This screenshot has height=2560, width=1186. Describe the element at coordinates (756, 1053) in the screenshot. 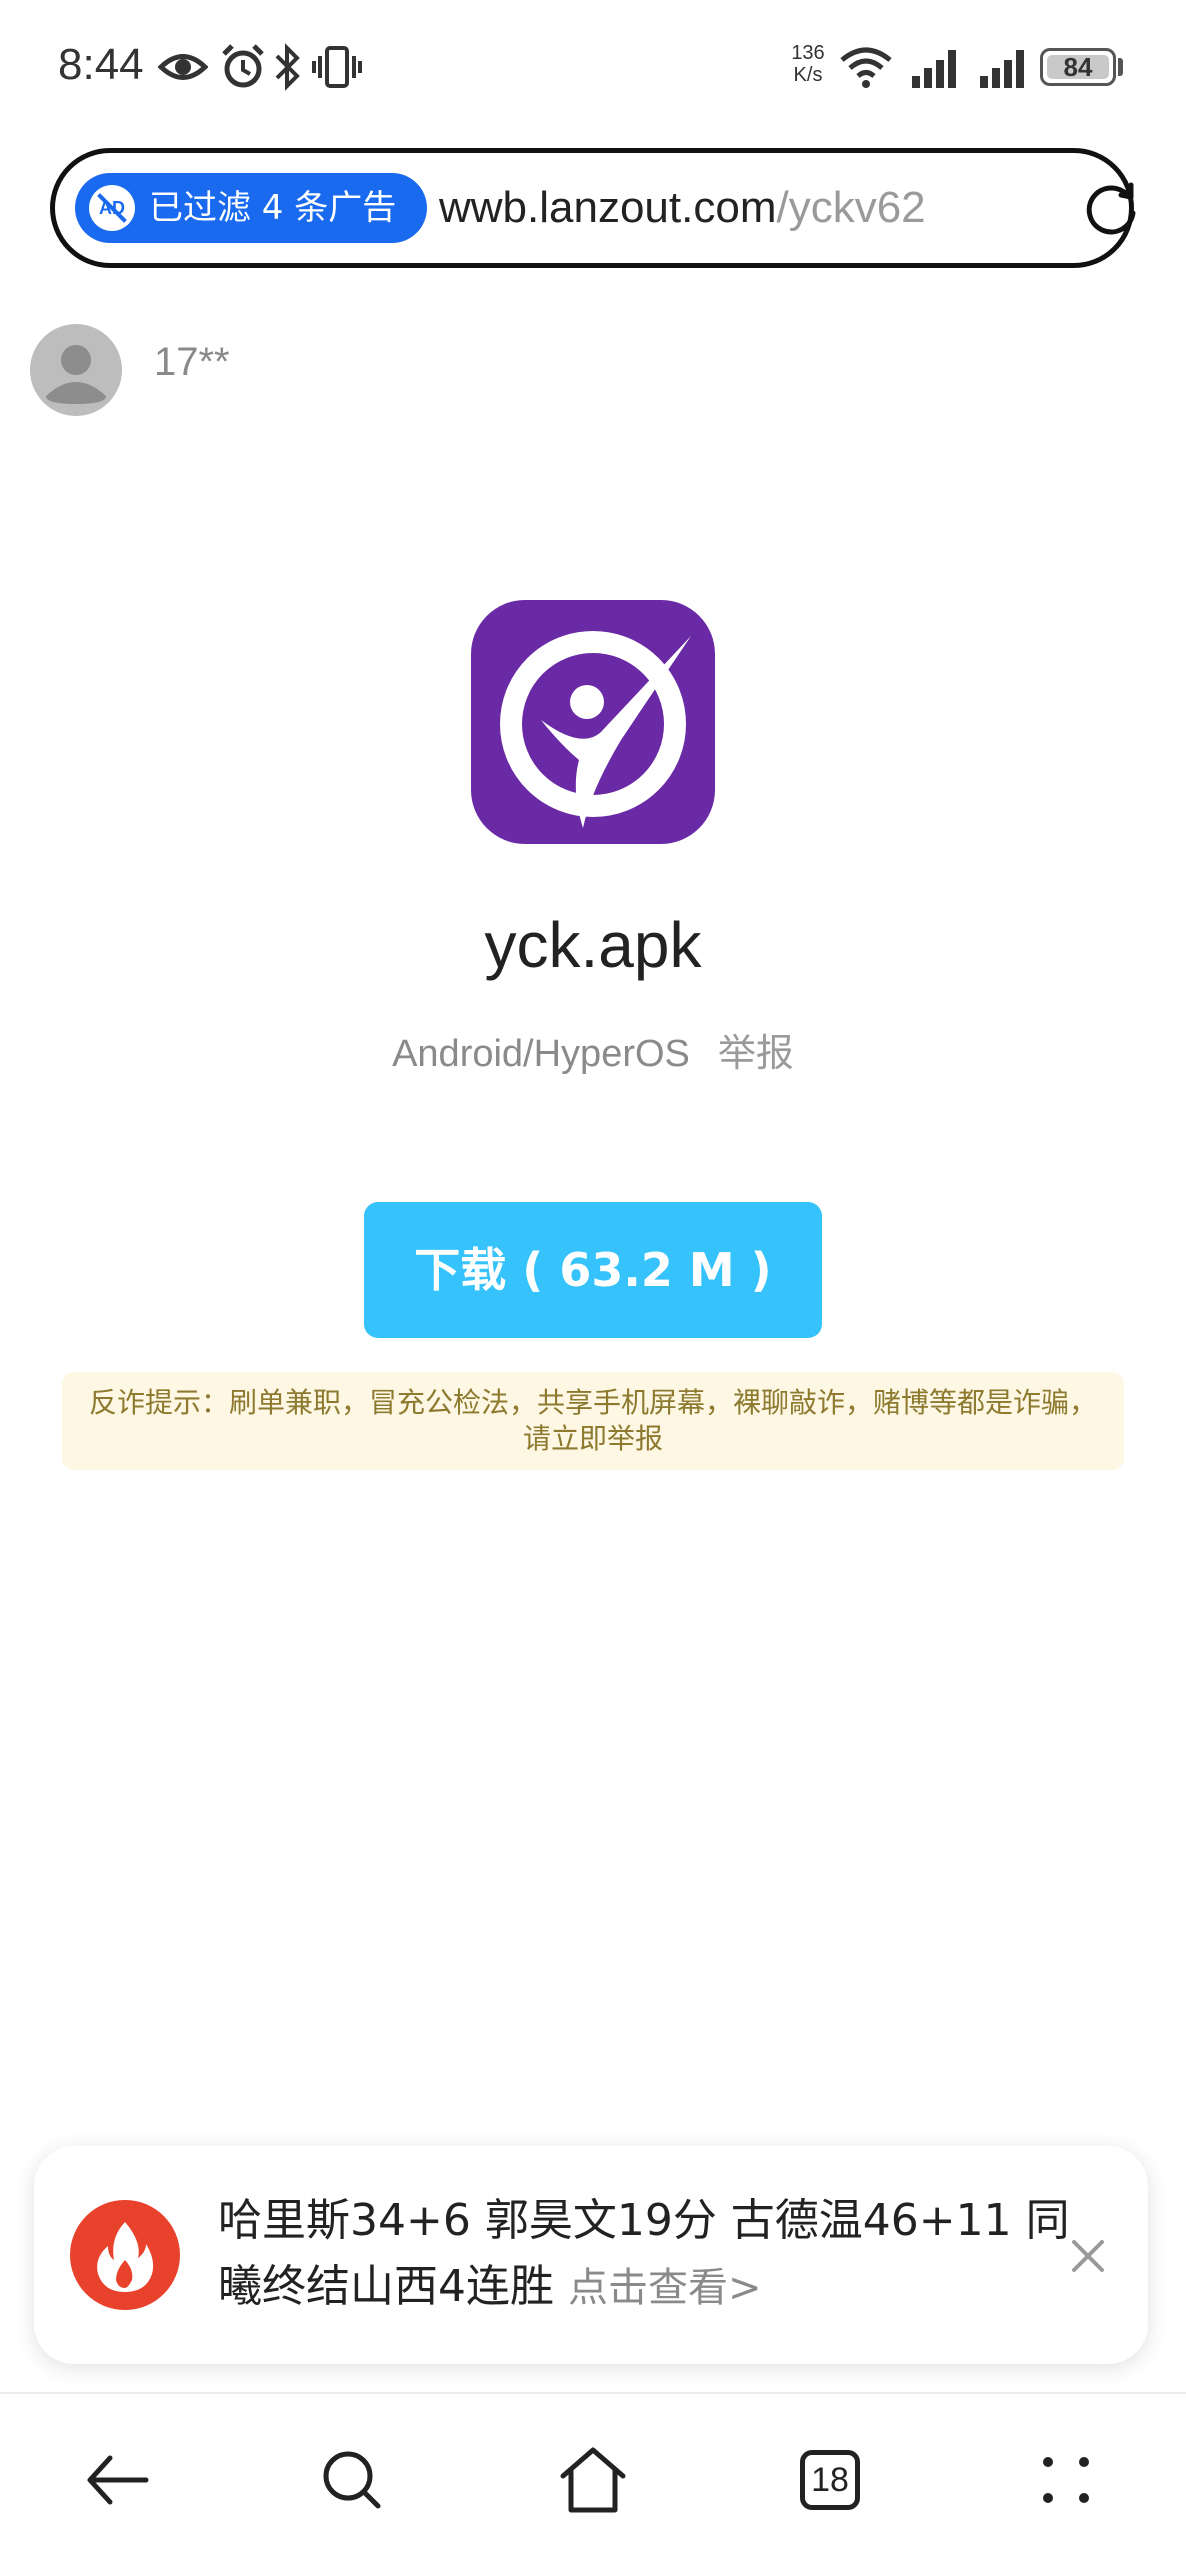

I see `report-link: 举报` at that location.